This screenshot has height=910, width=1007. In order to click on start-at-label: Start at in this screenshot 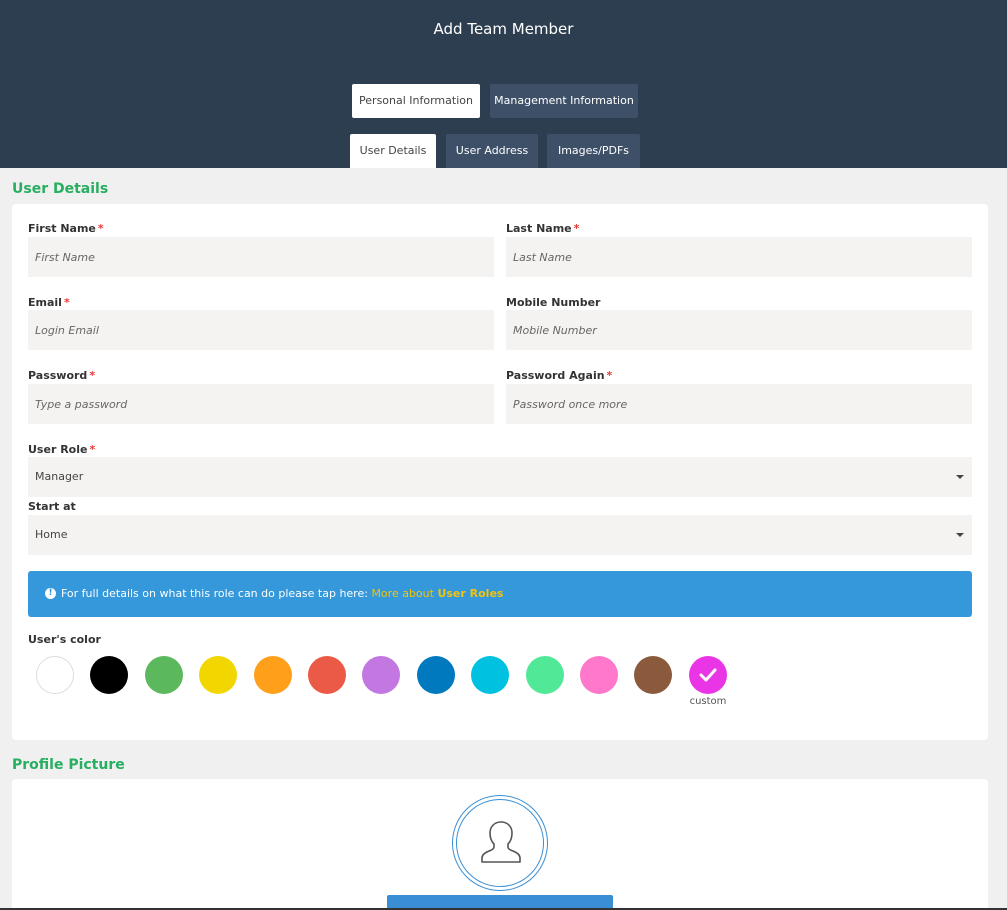, I will do `click(52, 506)`.